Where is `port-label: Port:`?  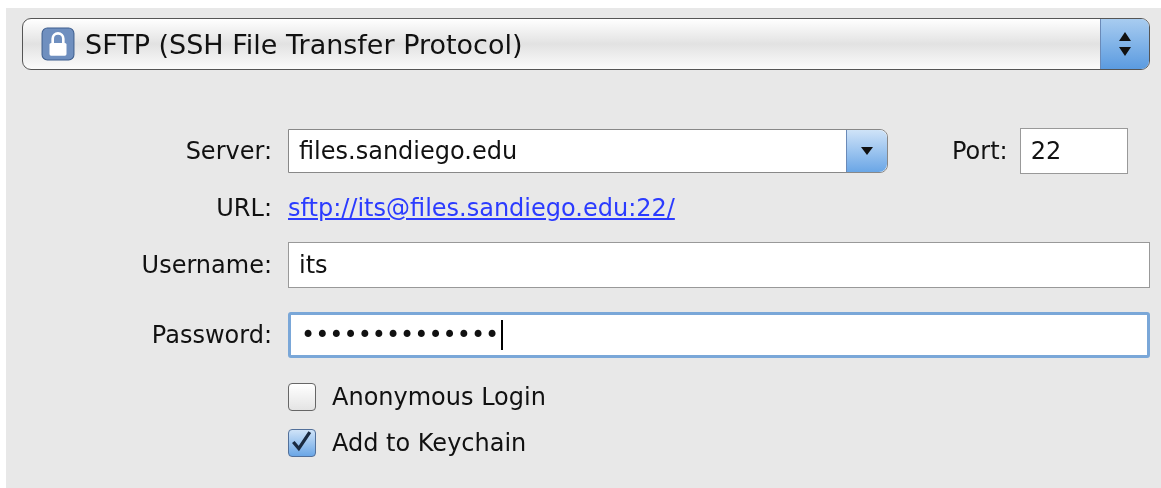 port-label: Port: is located at coordinates (980, 151).